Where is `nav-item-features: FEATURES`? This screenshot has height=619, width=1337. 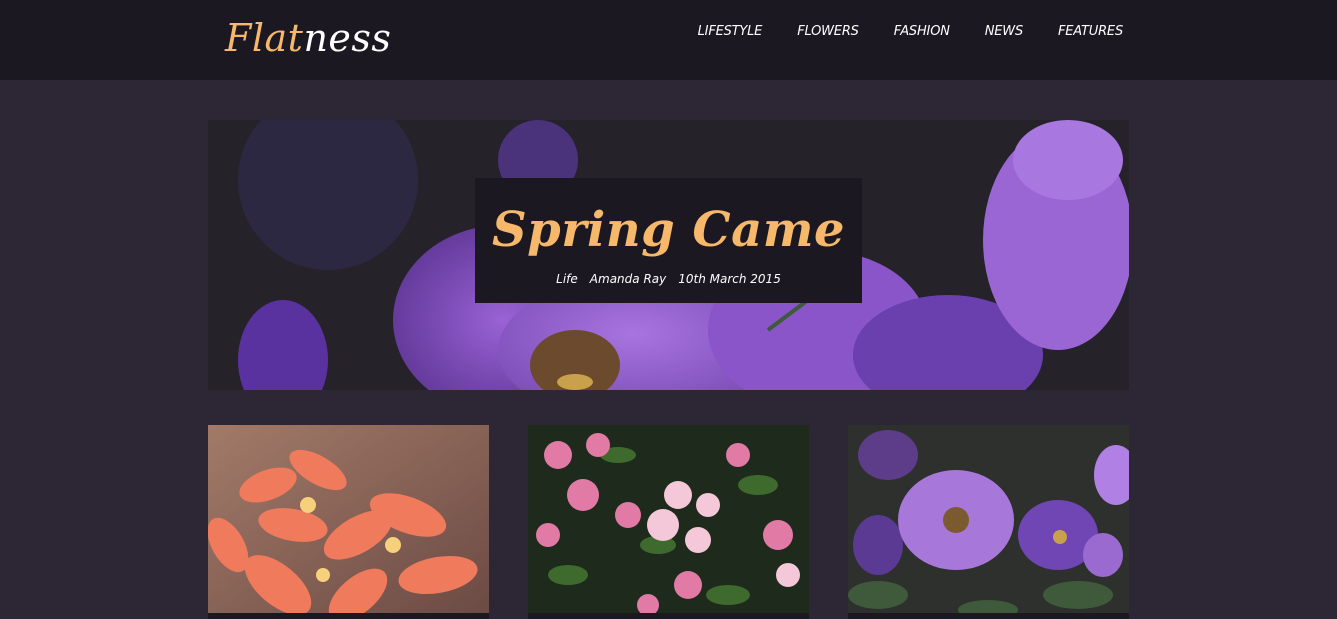 nav-item-features: FEATURES is located at coordinates (1073, 32).